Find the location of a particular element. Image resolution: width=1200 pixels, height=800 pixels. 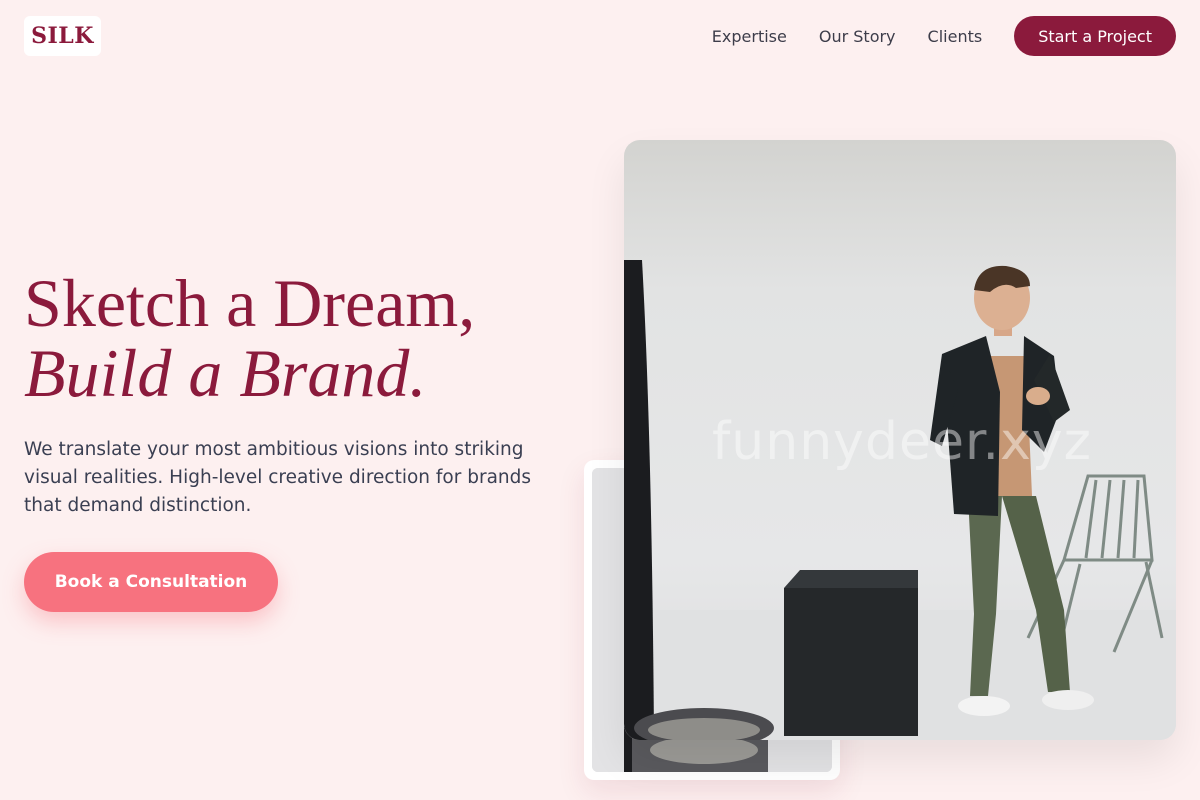

nav-link-expertise: Expertise is located at coordinates (749, 36).